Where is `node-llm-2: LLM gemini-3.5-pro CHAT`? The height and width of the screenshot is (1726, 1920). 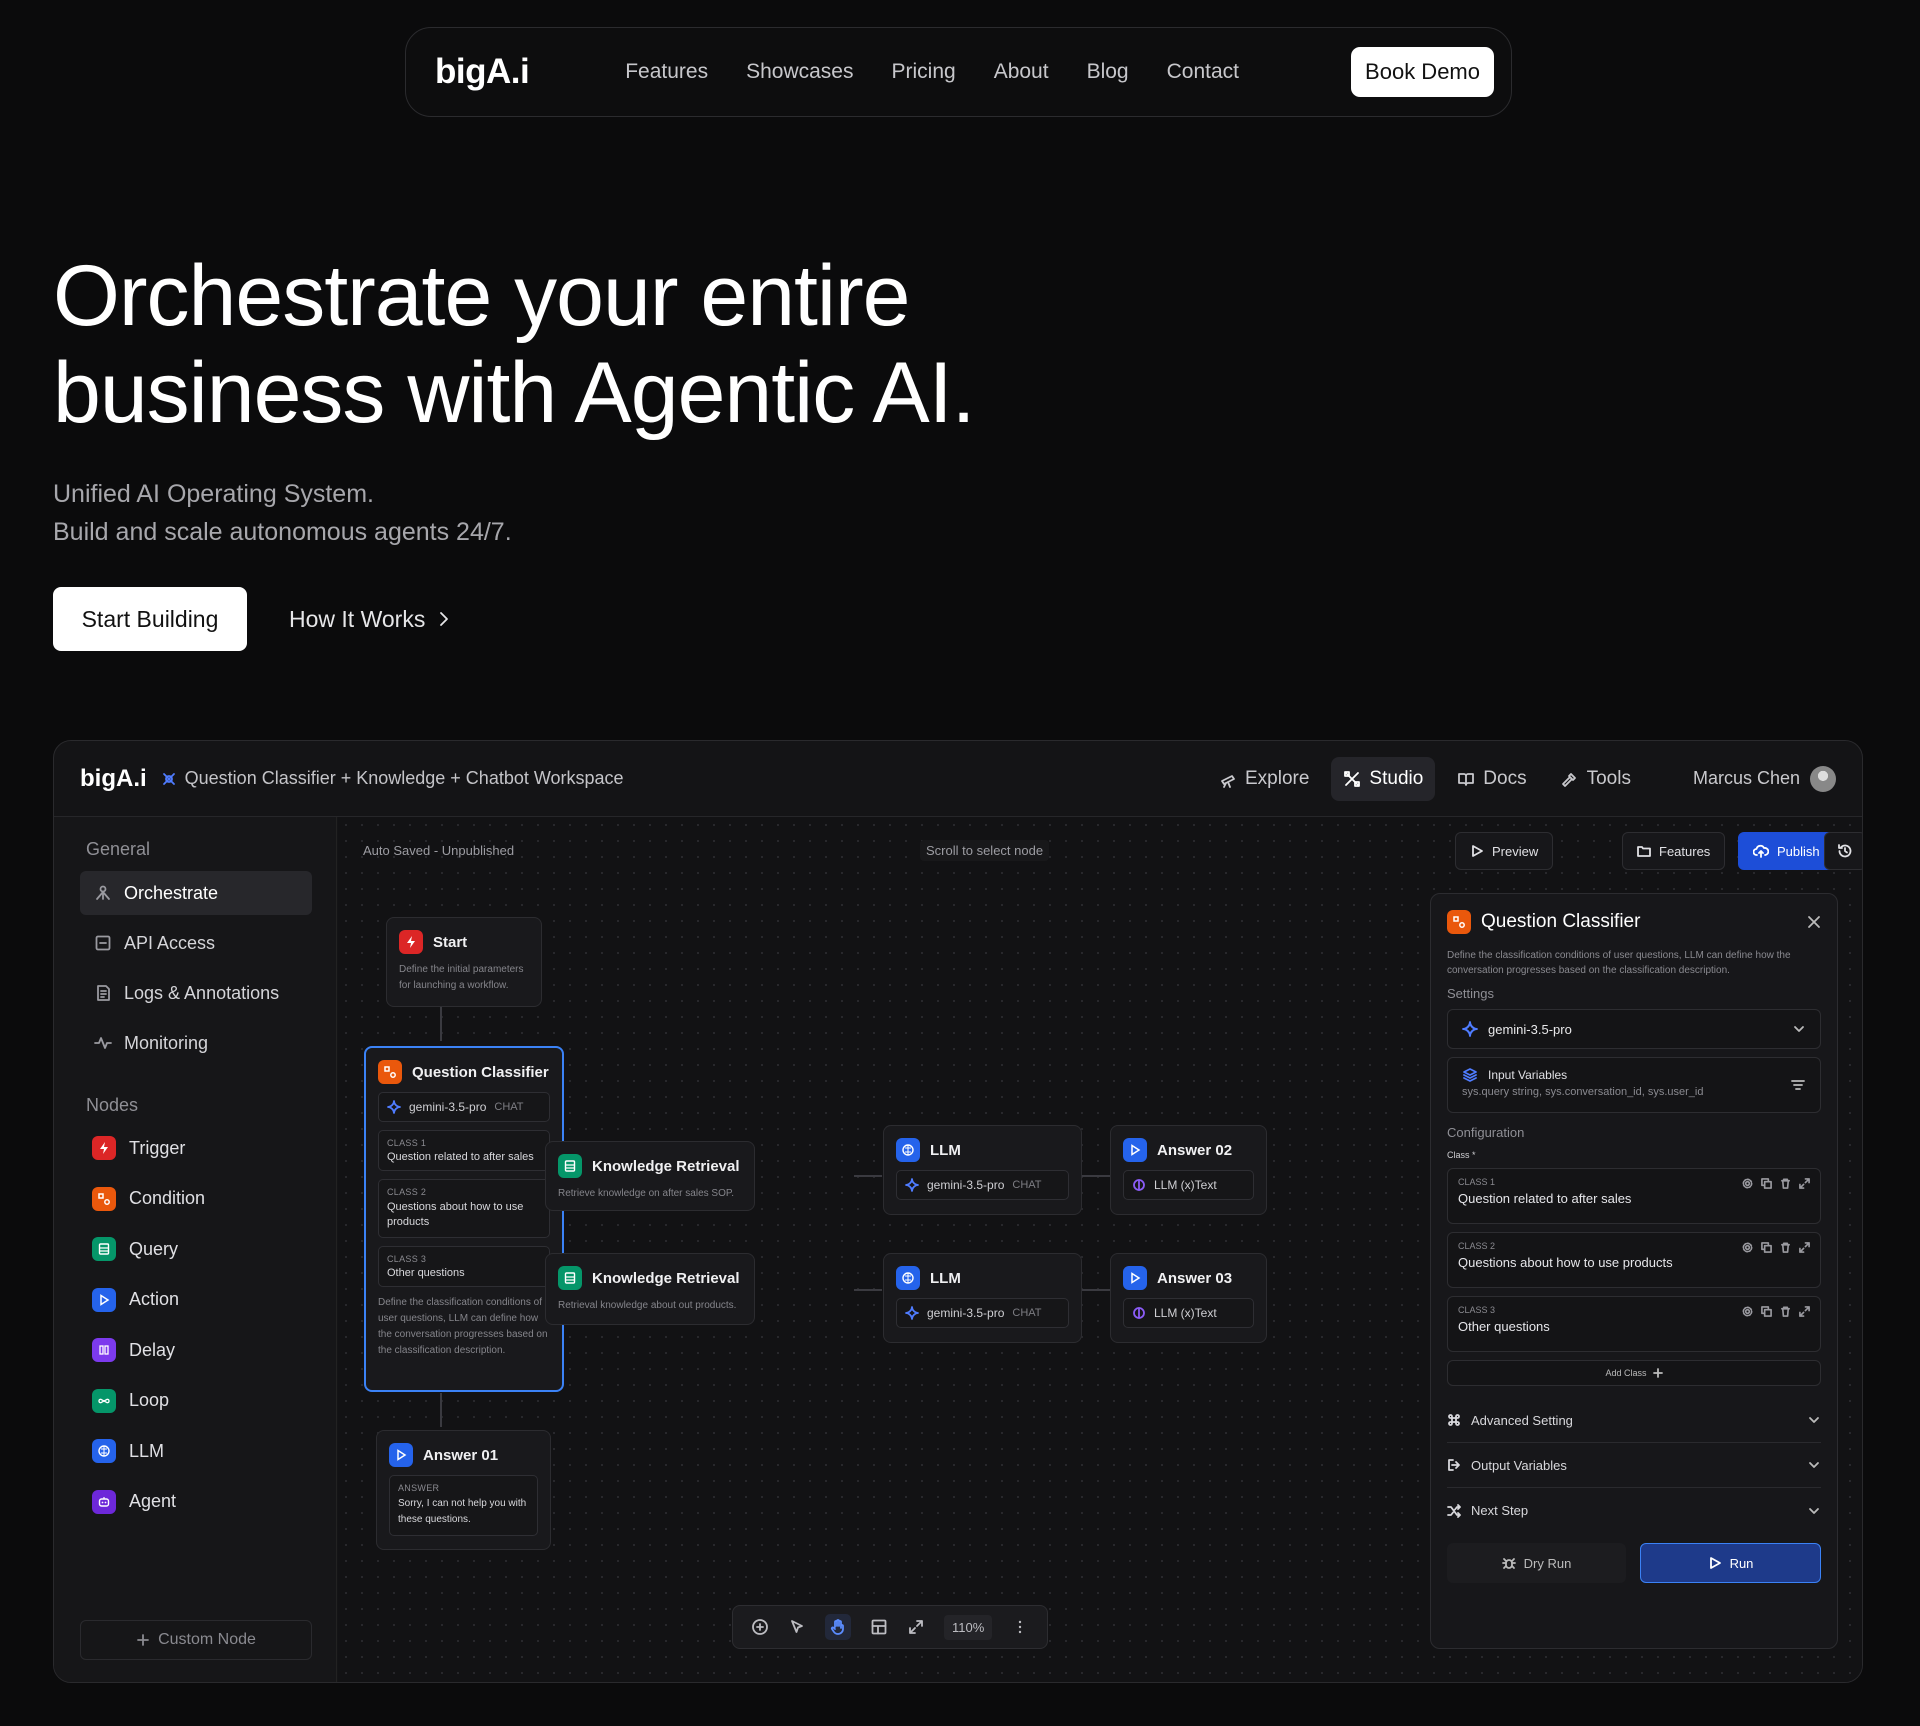 node-llm-2: LLM gemini-3.5-pro CHAT is located at coordinates (982, 1298).